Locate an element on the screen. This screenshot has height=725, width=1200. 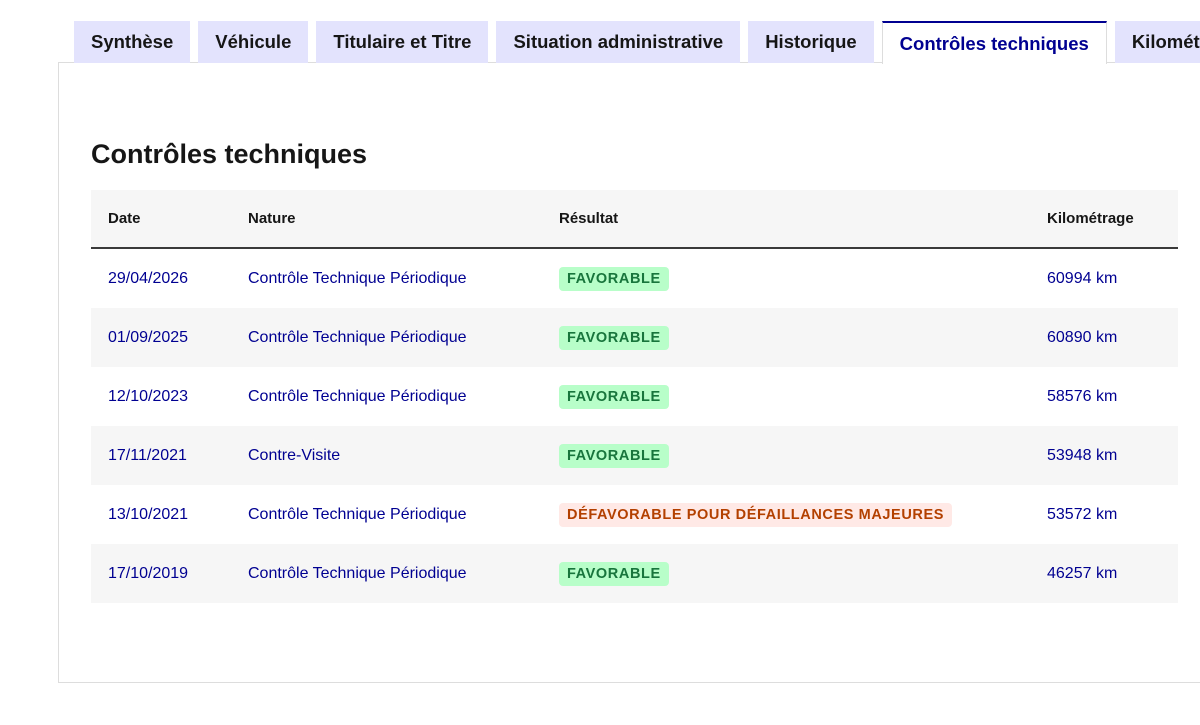
cell-kilometrage: 60994 km is located at coordinates (1082, 278).